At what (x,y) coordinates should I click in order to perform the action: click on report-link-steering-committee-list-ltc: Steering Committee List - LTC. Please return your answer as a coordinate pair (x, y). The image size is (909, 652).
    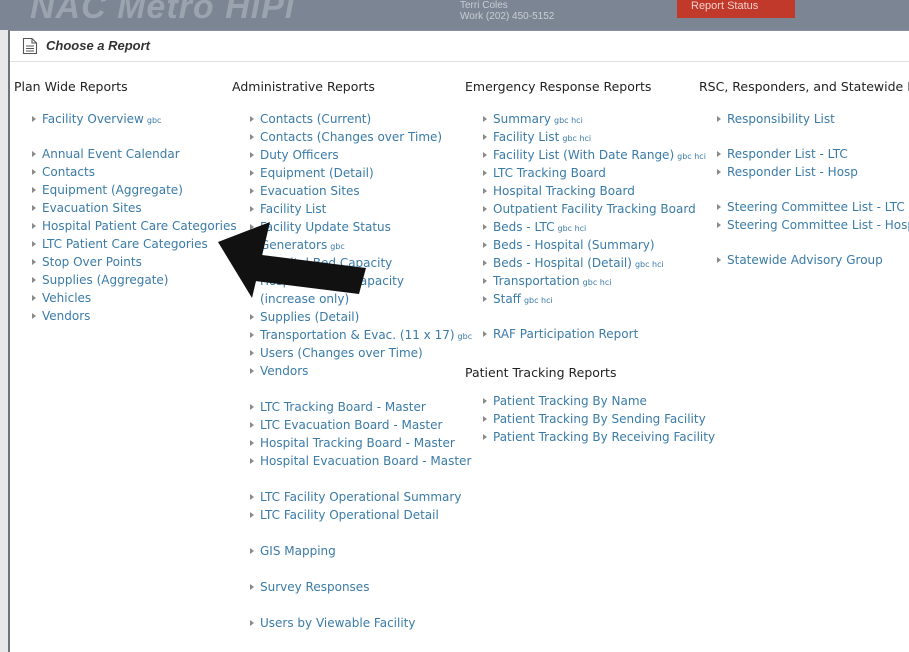
    Looking at the image, I should click on (811, 207).